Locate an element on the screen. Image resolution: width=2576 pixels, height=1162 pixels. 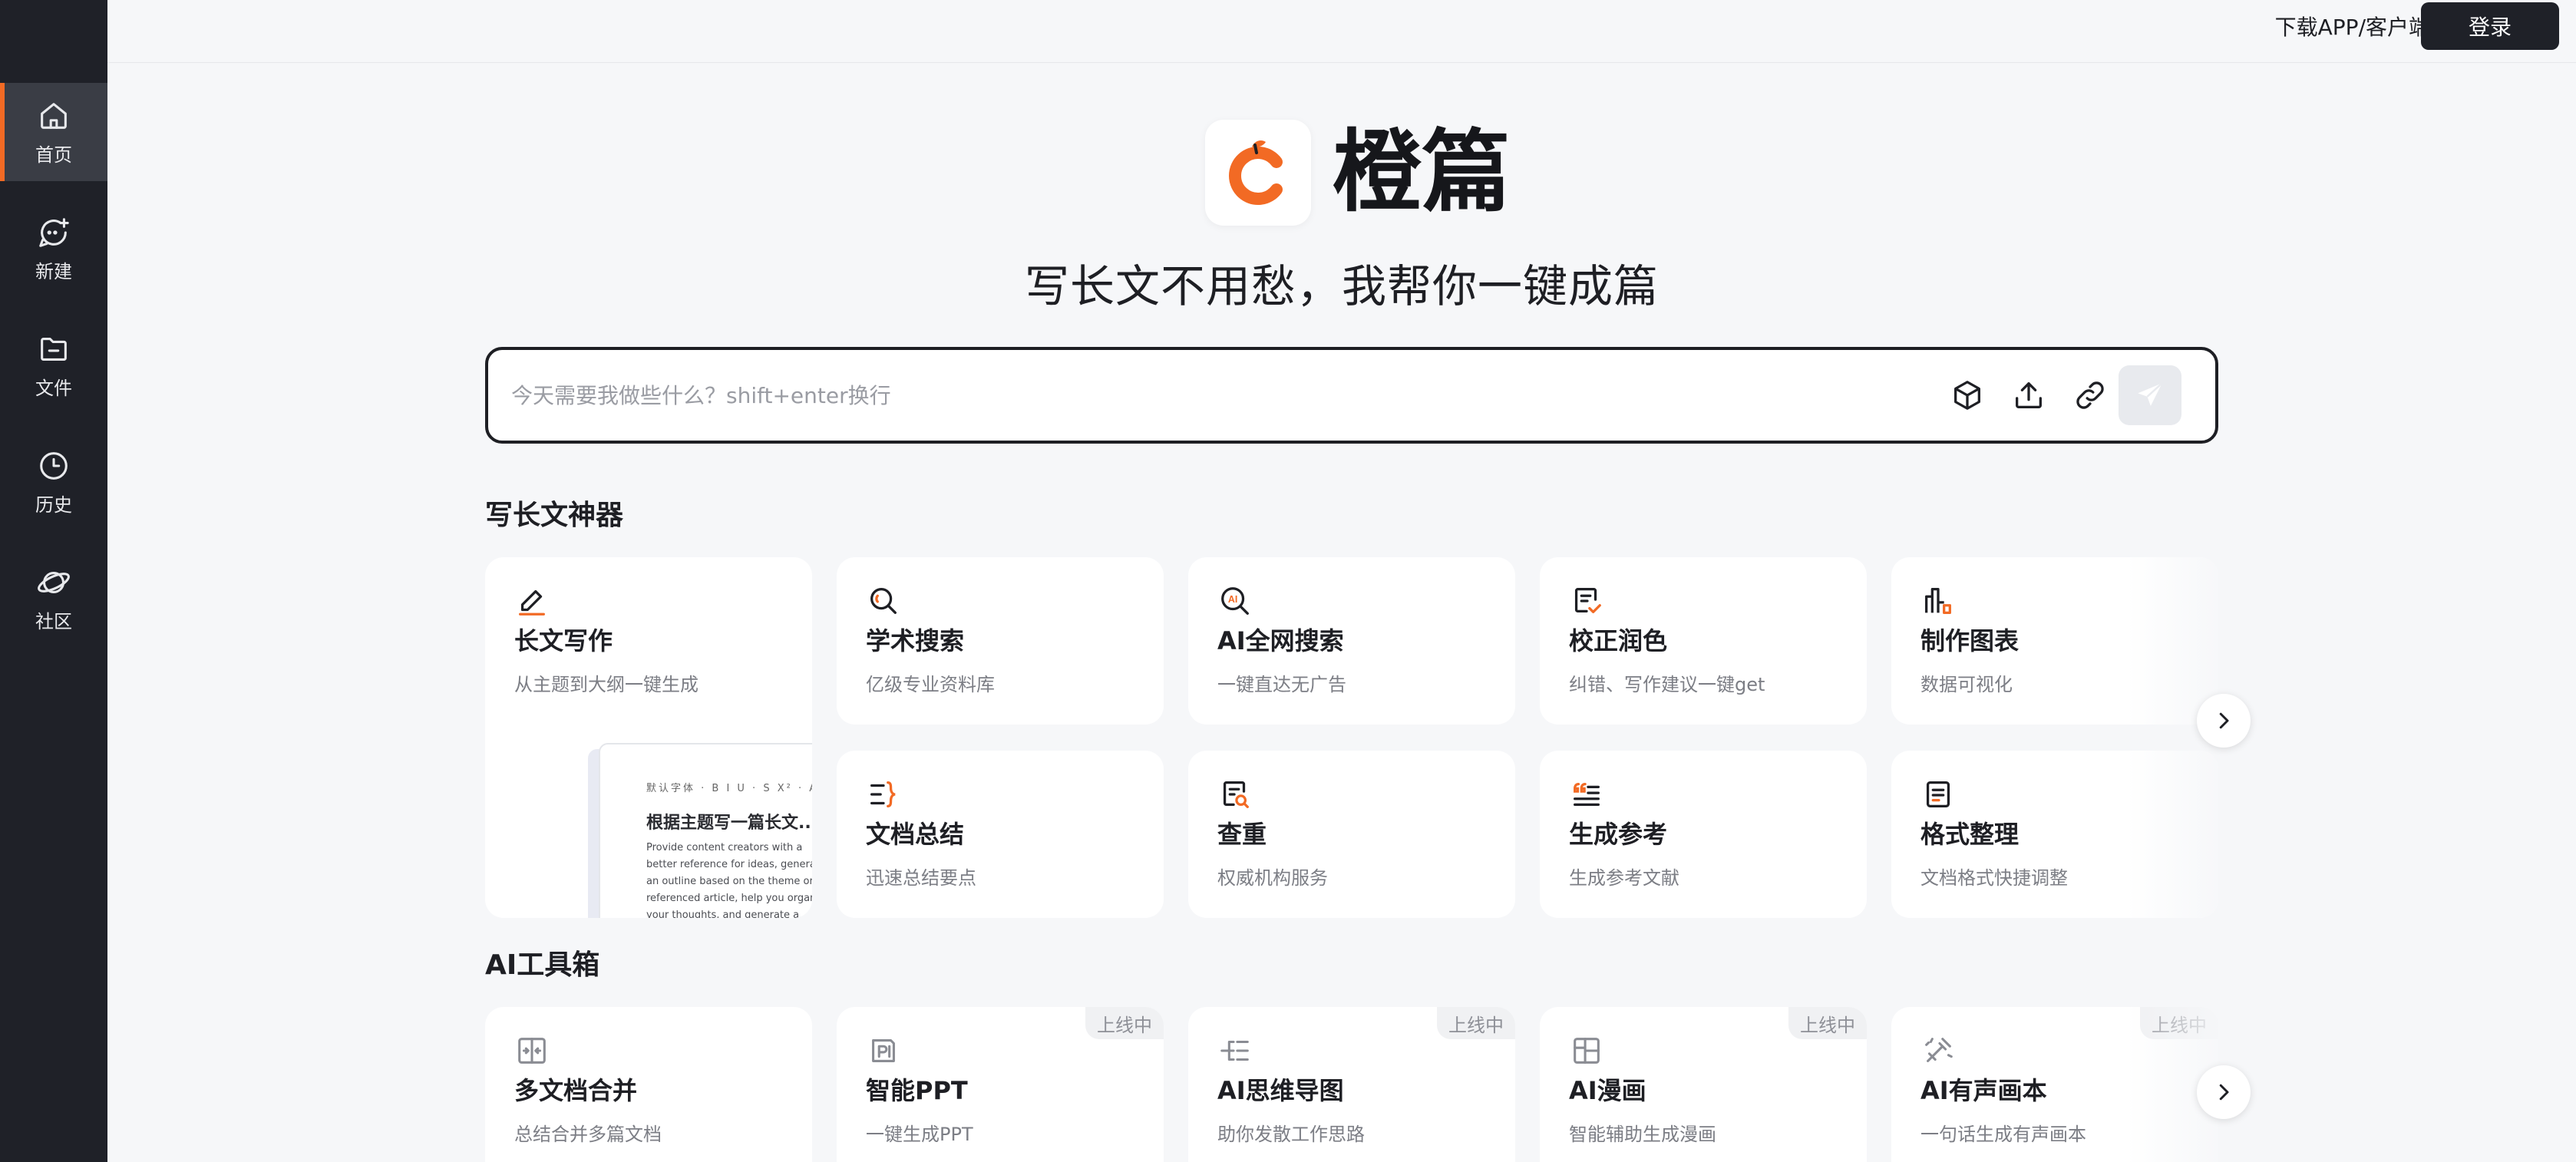
merge-docs-icon is located at coordinates (532, 1051).